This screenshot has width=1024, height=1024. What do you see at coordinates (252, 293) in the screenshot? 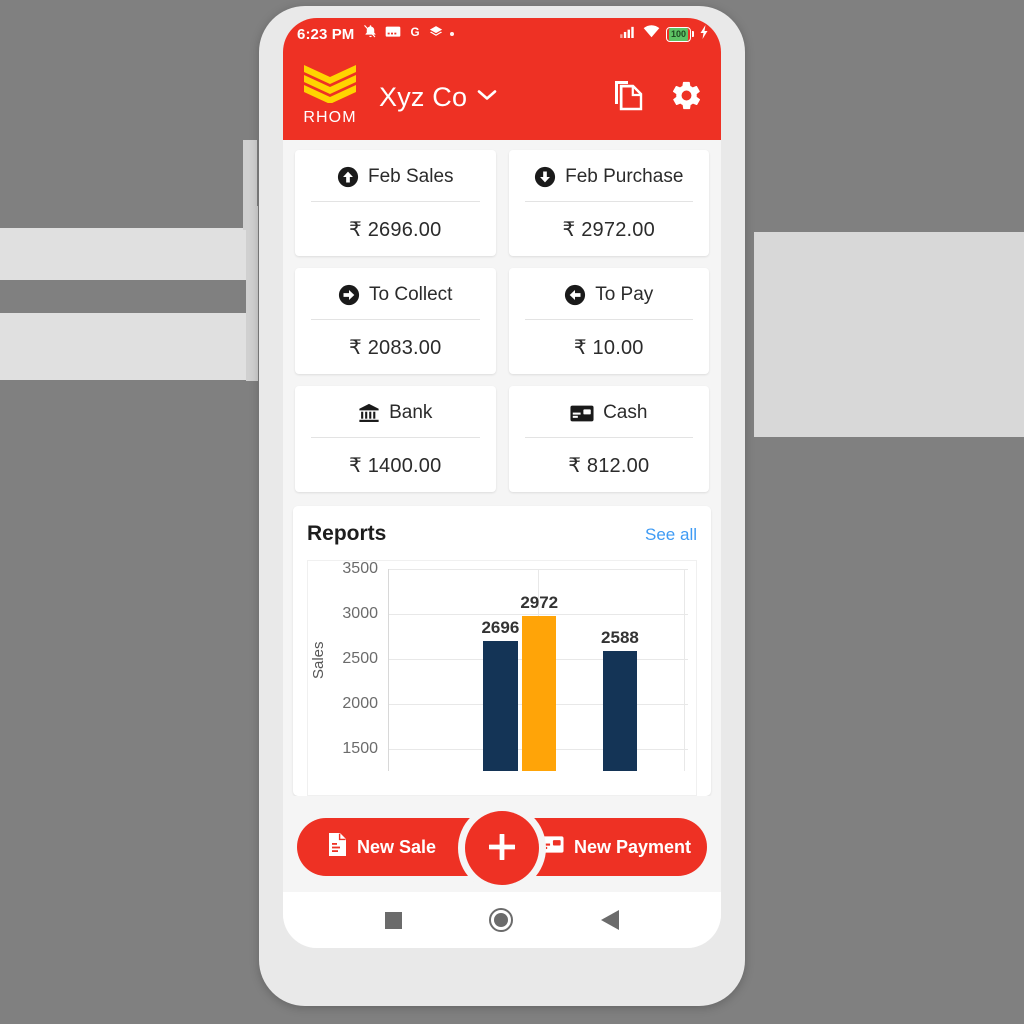
I see `background-strip-left-b` at bounding box center [252, 293].